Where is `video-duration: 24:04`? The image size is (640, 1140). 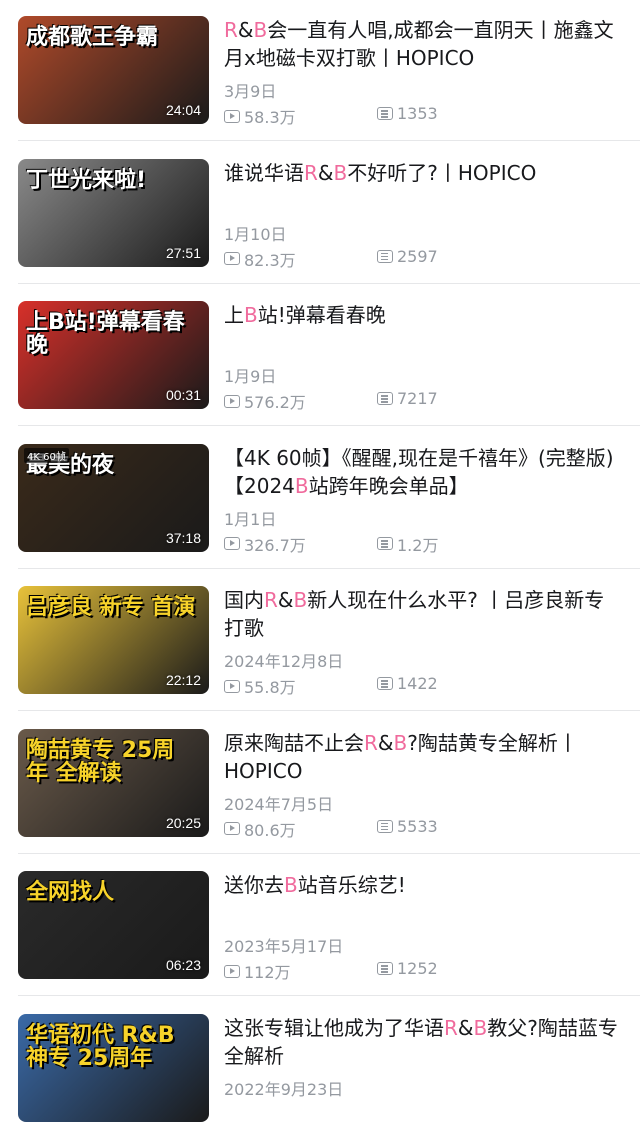
video-duration: 24:04 is located at coordinates (183, 110).